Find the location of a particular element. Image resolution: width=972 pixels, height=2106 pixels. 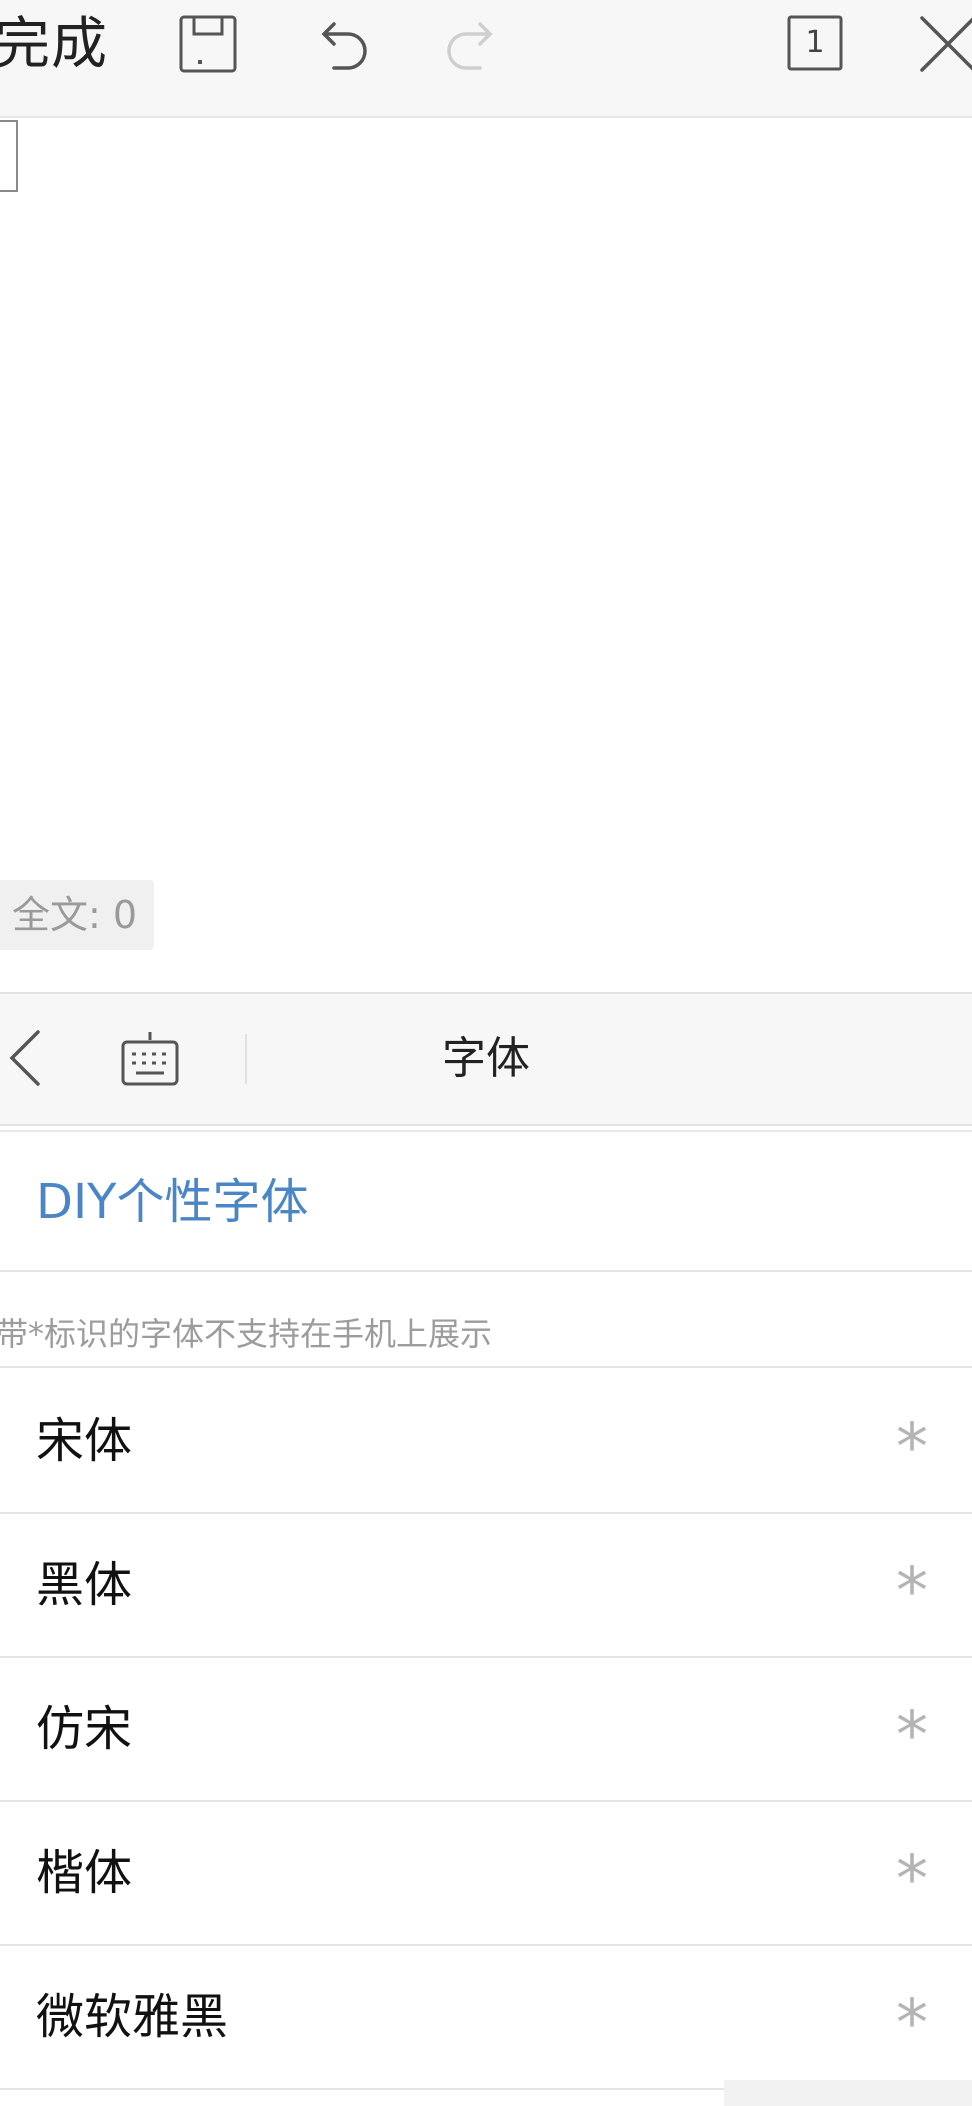

panel-title-text: 字体 is located at coordinates (486, 1058).